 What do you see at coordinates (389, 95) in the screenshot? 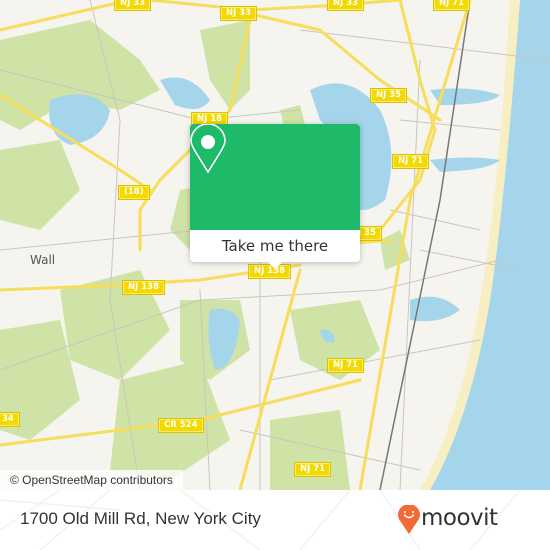
I see `route-shield-nj35: NJ 35` at bounding box center [389, 95].